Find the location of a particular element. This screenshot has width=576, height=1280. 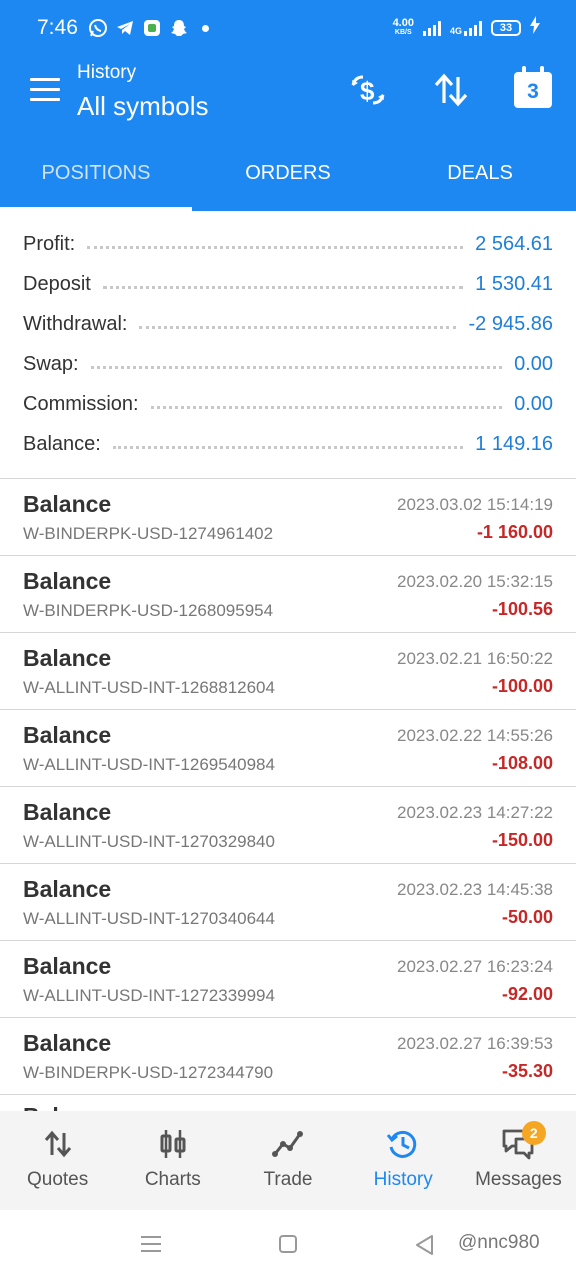

back-icon is located at coordinates (424, 1247).